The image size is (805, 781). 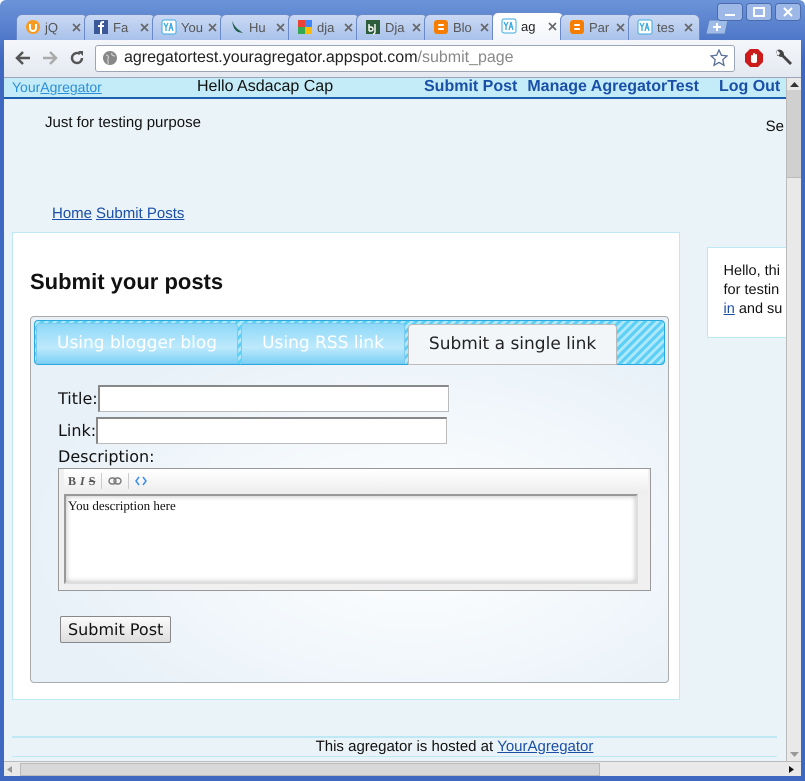 I want to click on greeting-text: Hello Asdacap Cap, so click(x=265, y=87).